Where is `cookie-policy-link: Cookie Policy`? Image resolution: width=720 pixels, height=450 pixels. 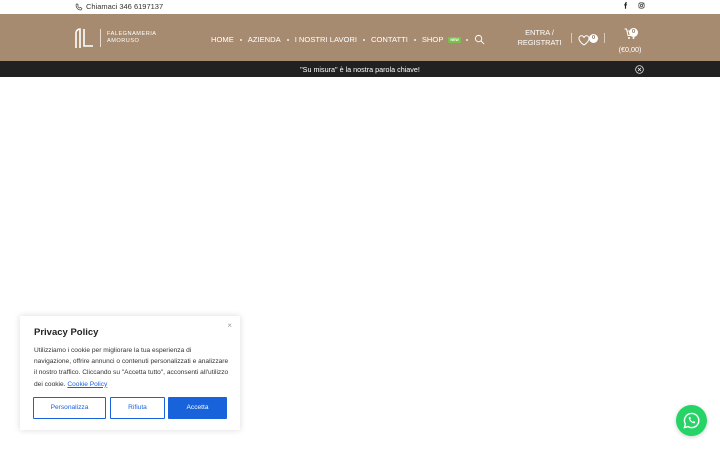 cookie-policy-link: Cookie Policy is located at coordinates (87, 384).